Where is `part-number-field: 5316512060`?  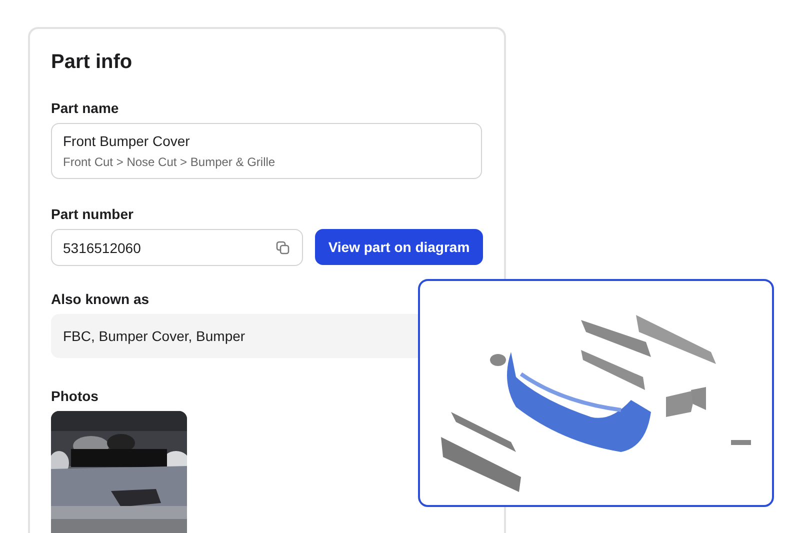
part-number-field: 5316512060 is located at coordinates (177, 247).